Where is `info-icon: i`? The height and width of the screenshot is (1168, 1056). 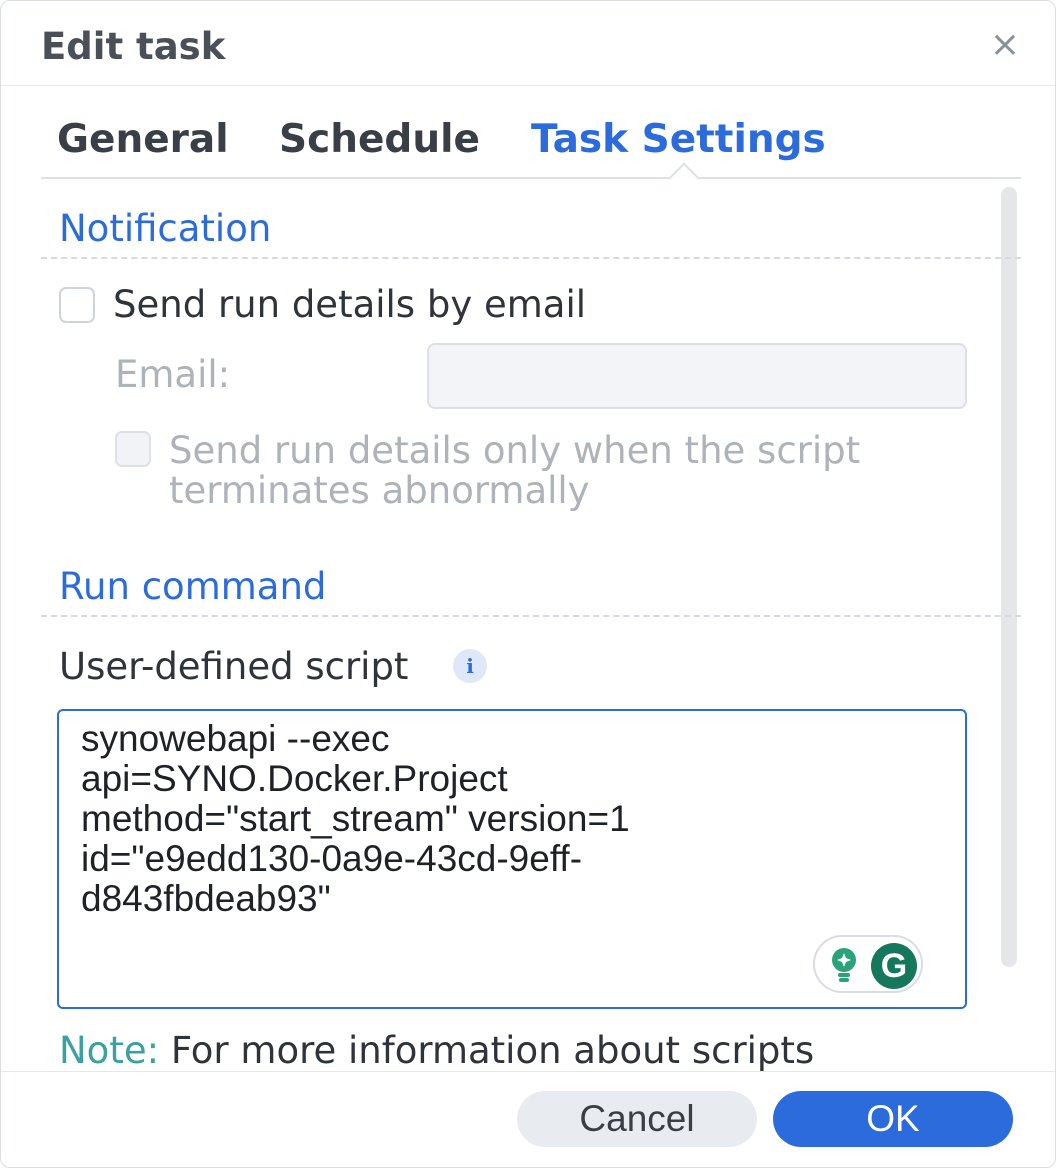 info-icon: i is located at coordinates (470, 666).